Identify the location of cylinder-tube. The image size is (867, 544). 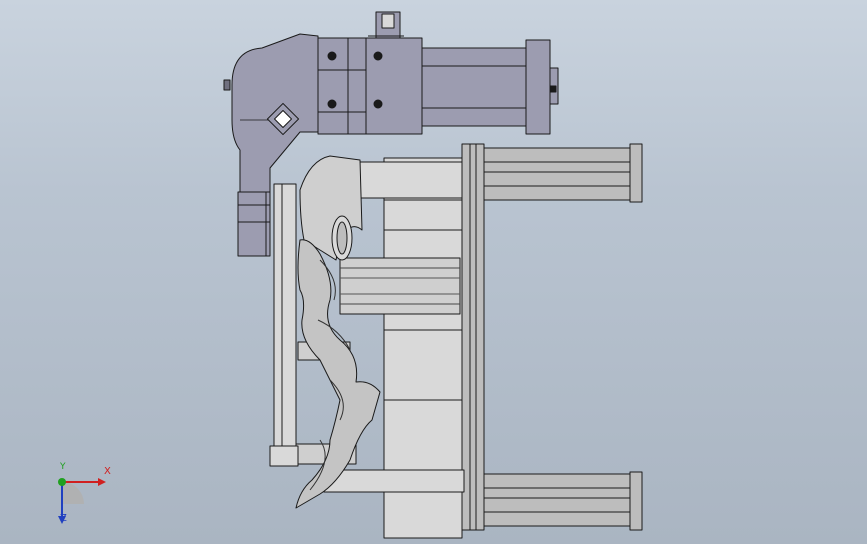
(475, 87).